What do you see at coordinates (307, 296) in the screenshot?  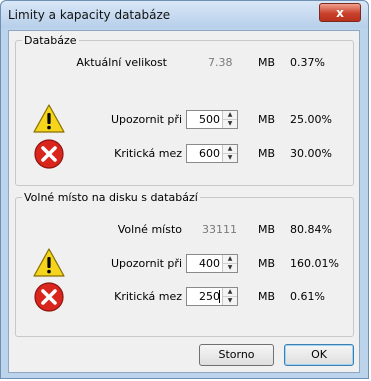 I see `disk-critical-percent: 0.61%` at bounding box center [307, 296].